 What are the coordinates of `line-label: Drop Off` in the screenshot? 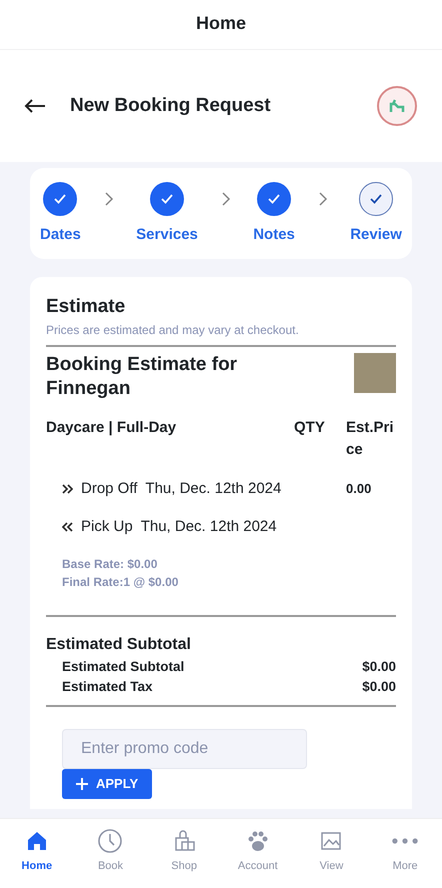 It's located at (109, 488).